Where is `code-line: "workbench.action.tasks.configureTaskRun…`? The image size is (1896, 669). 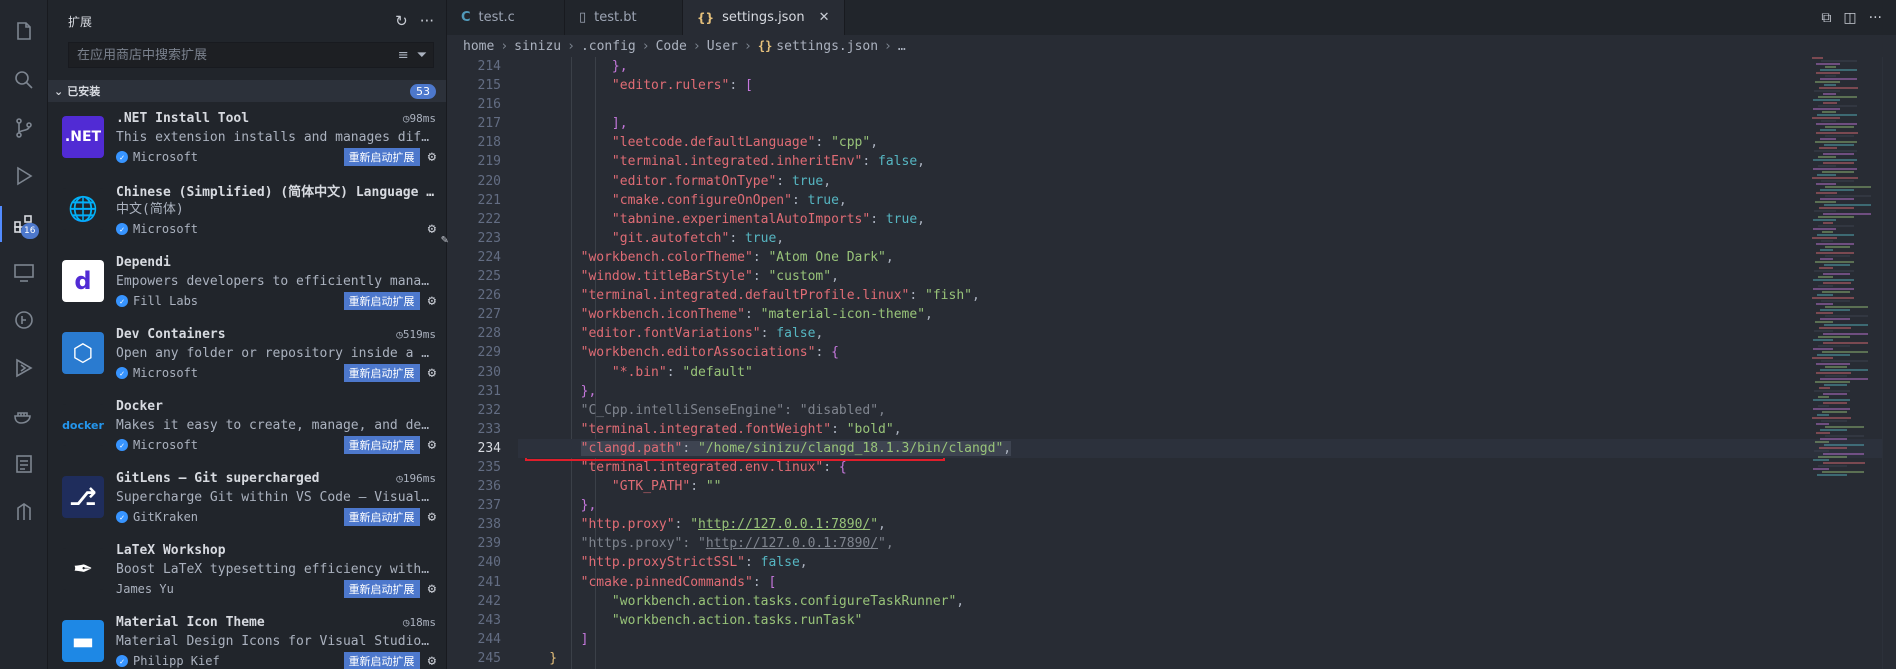
code-line: "workbench.action.tasks.configureTaskRun… is located at coordinates (1207, 601).